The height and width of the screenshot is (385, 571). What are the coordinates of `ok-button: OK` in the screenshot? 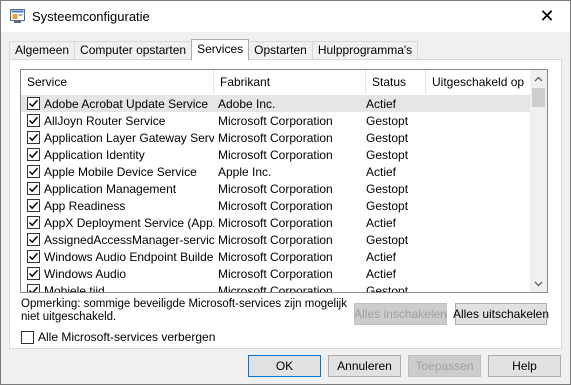 It's located at (284, 366).